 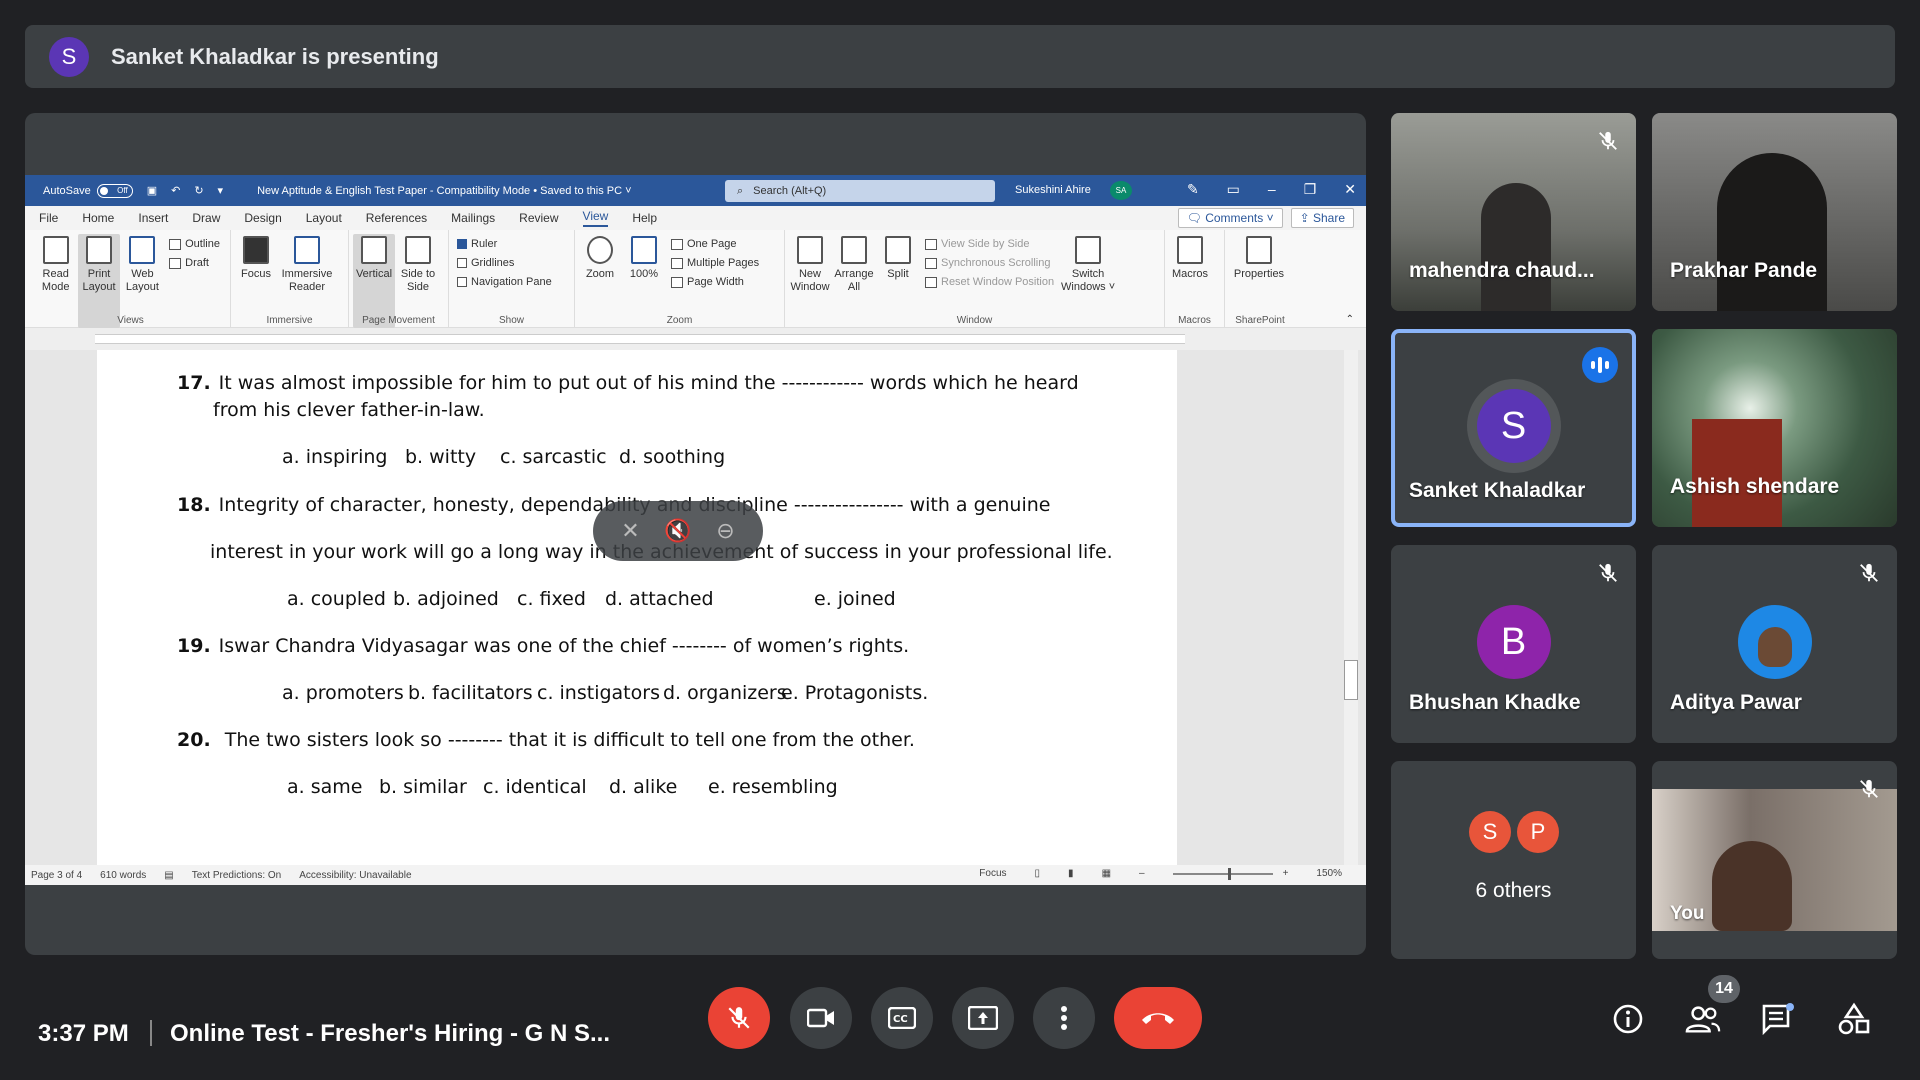 What do you see at coordinates (56, 875) in the screenshot?
I see `page-count: Page 3 of 4` at bounding box center [56, 875].